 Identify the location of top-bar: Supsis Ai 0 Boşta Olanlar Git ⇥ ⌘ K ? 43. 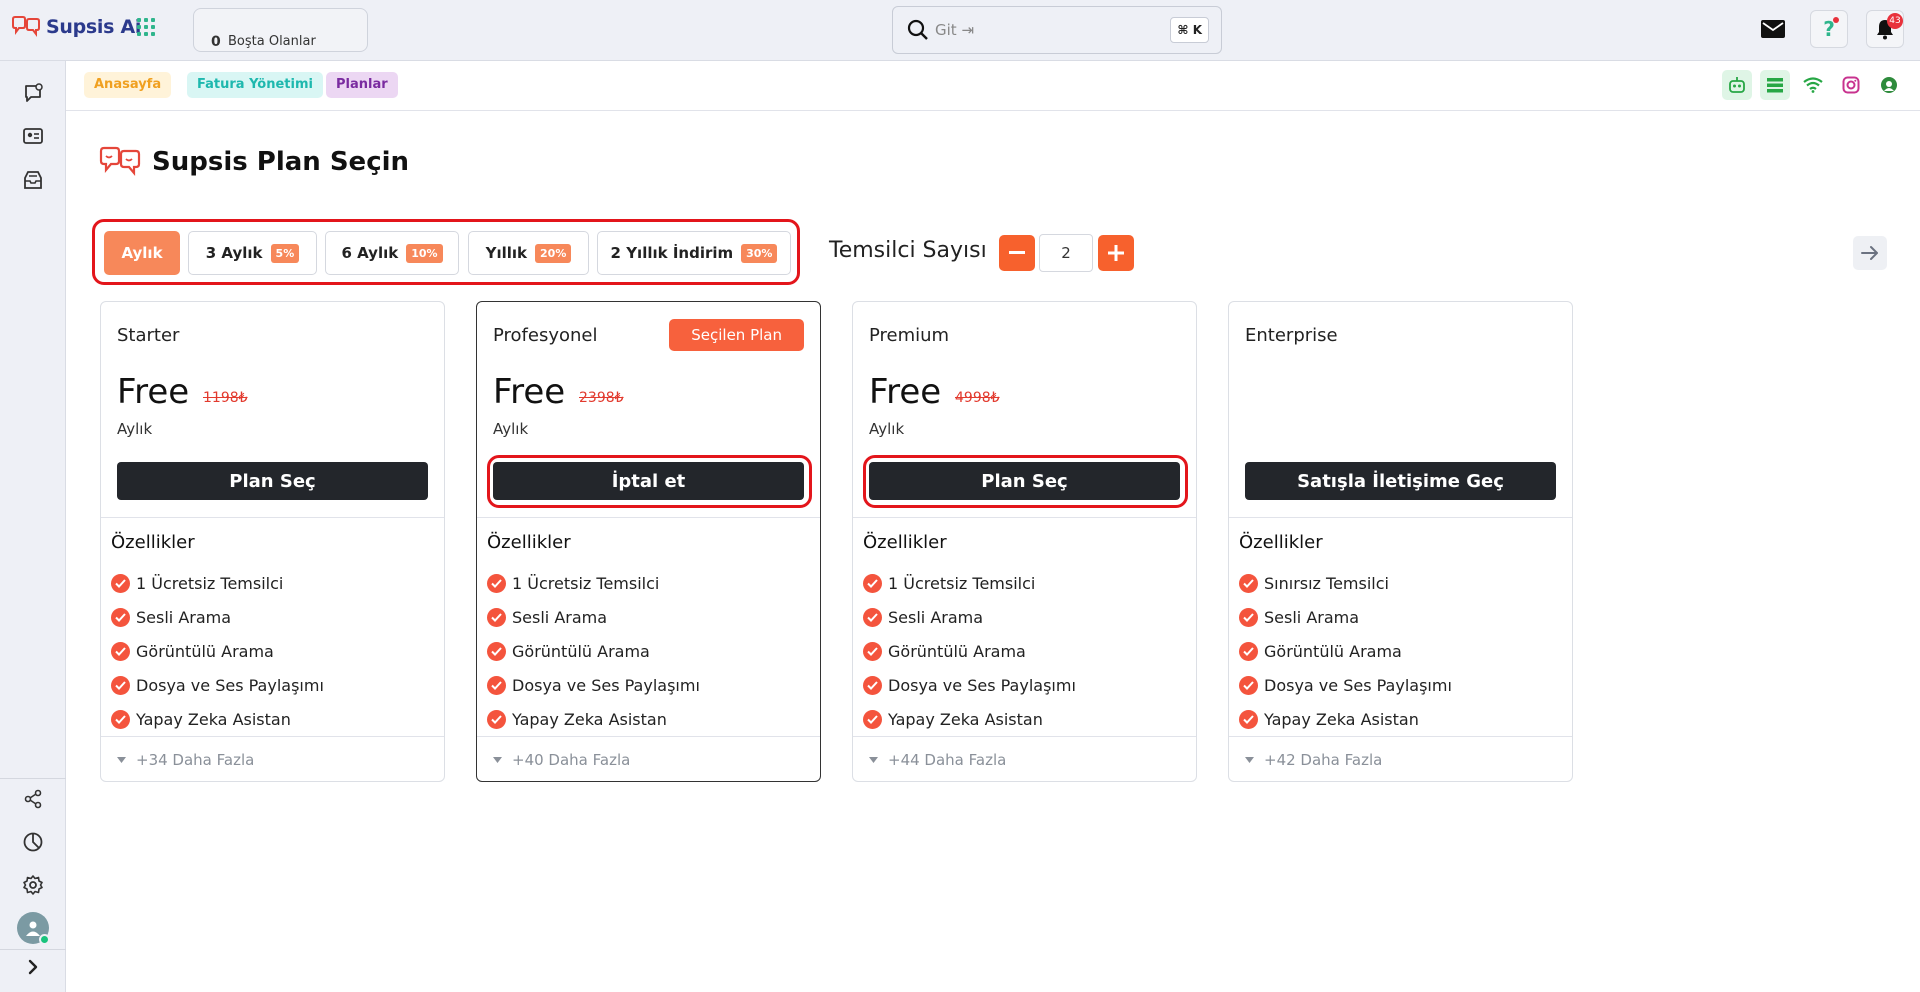
(960, 30).